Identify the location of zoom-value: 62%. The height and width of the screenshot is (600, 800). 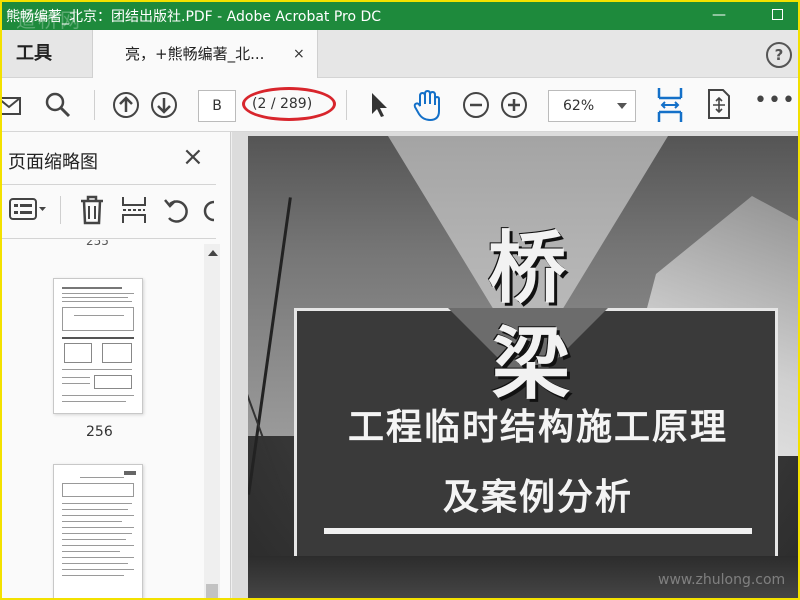
(579, 106).